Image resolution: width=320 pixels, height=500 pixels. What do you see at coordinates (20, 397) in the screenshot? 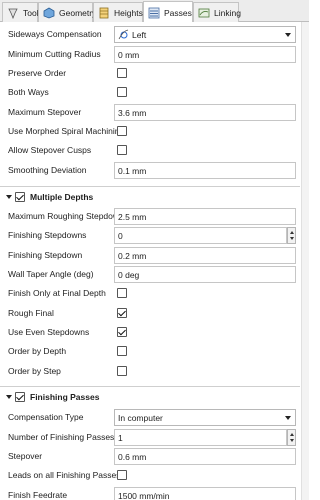
I see `finishing-passes-checkbox` at bounding box center [20, 397].